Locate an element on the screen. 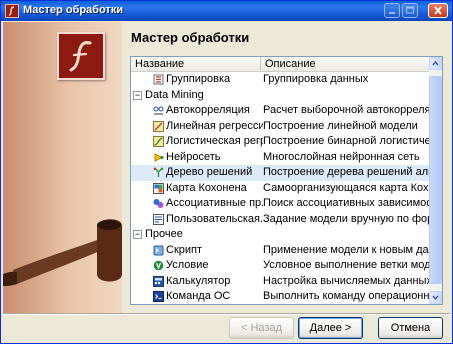  item-description: Построение линейной модели is located at coordinates (340, 125).